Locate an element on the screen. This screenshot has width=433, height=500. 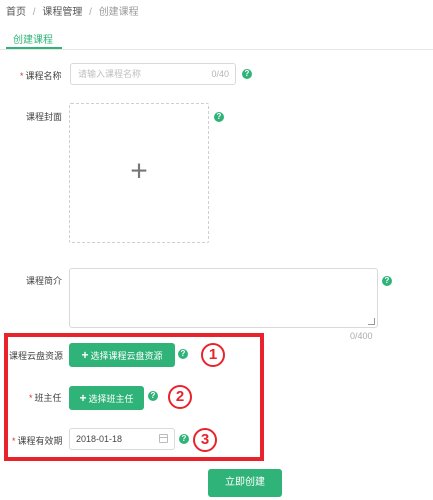
create-submit-button: 立即创建 is located at coordinates (245, 483).